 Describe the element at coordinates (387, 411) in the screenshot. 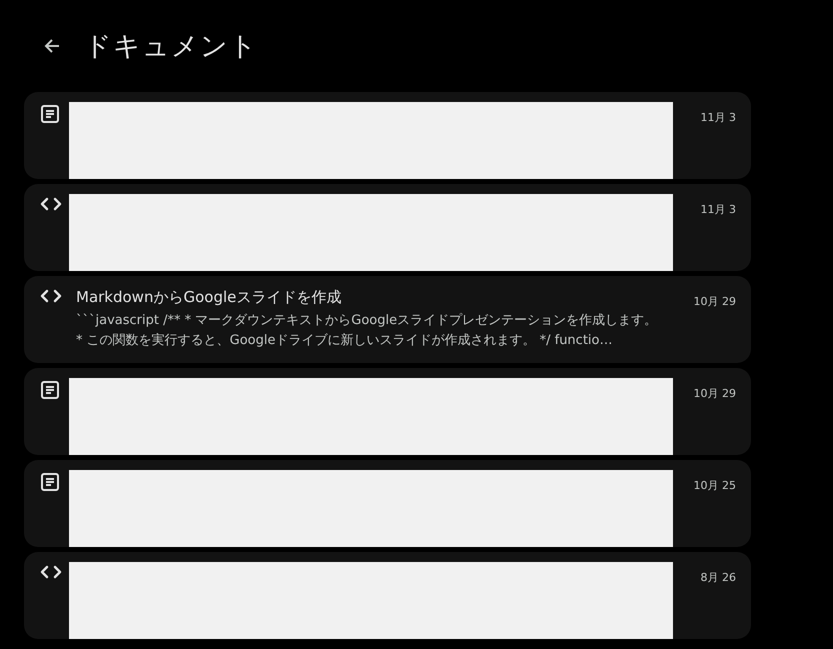

I see `document-card: 10月 29` at that location.